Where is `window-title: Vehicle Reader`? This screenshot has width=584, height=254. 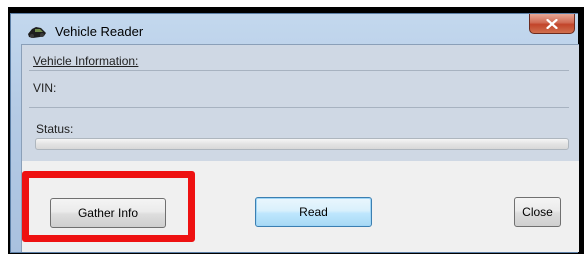
window-title: Vehicle Reader is located at coordinates (99, 31).